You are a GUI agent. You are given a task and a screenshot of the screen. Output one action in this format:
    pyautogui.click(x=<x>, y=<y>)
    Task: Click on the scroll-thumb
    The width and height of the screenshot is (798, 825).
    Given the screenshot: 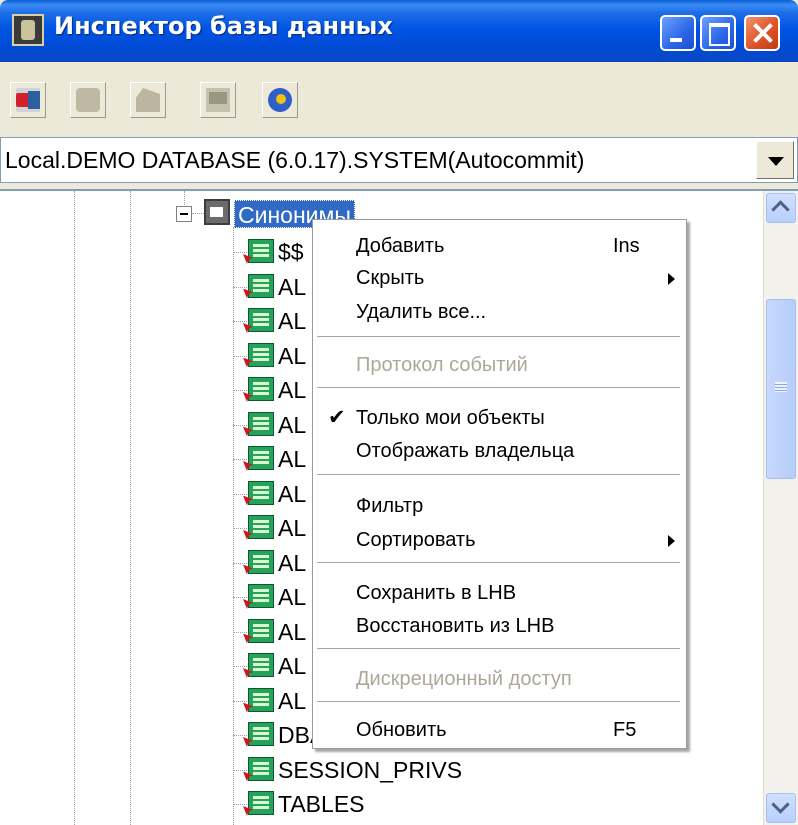 What is the action you would take?
    pyautogui.click(x=781, y=389)
    